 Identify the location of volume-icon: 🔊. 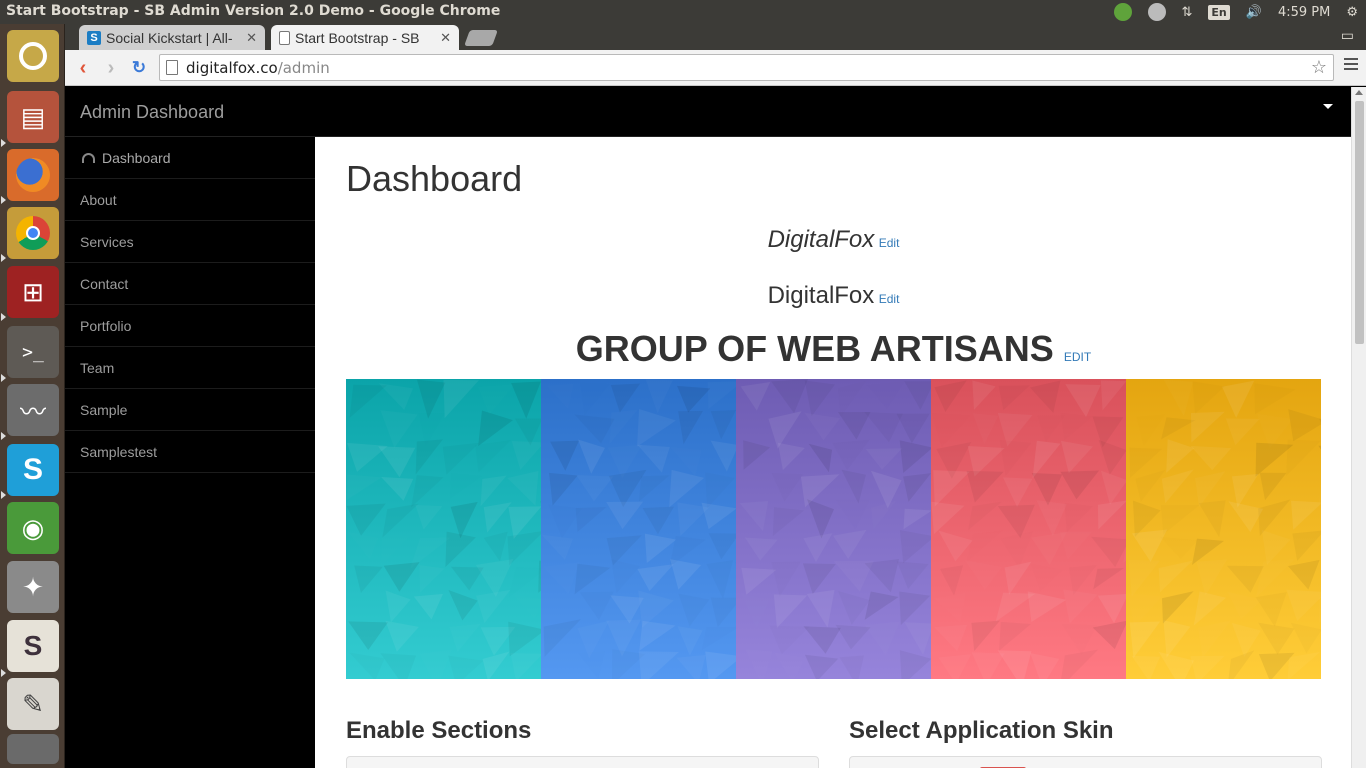
(1254, 12).